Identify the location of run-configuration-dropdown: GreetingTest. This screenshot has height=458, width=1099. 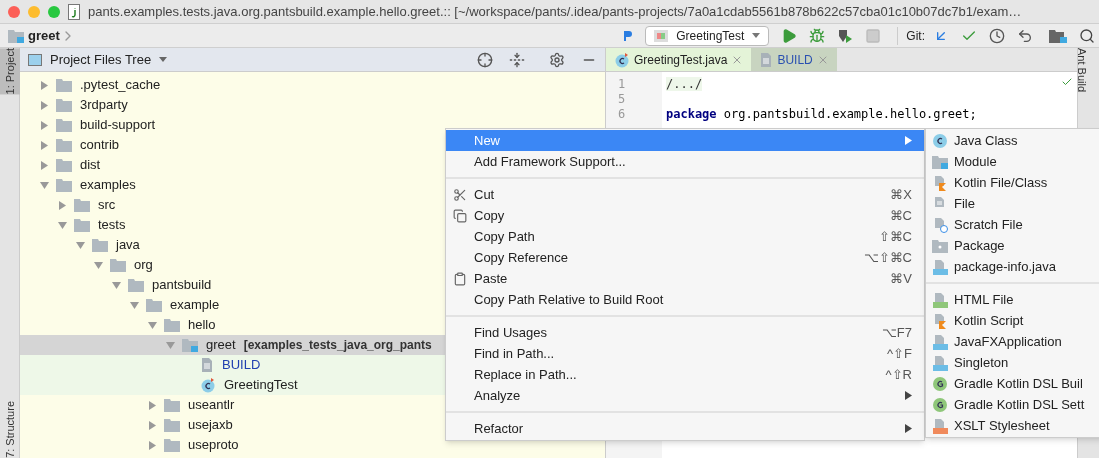
(707, 35).